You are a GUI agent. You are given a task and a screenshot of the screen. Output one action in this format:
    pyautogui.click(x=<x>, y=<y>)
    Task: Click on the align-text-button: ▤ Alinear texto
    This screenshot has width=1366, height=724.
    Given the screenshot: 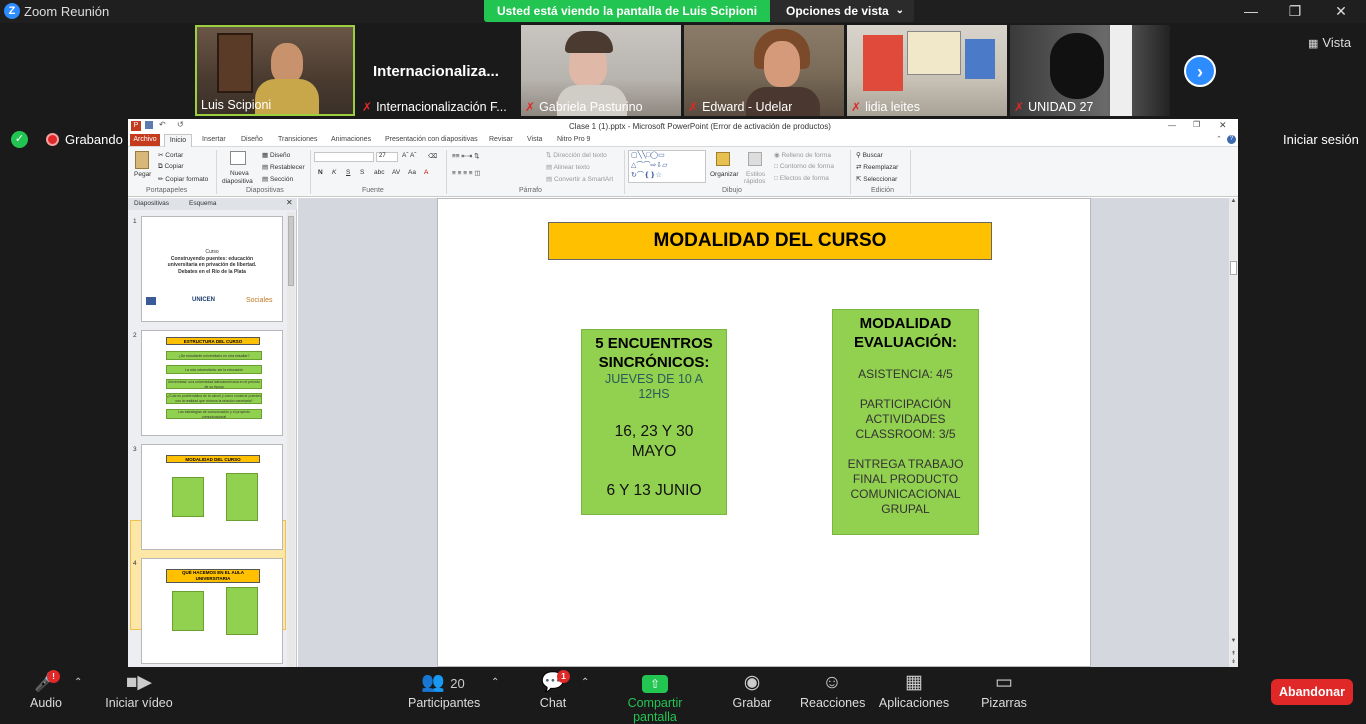 What is the action you would take?
    pyautogui.click(x=568, y=167)
    